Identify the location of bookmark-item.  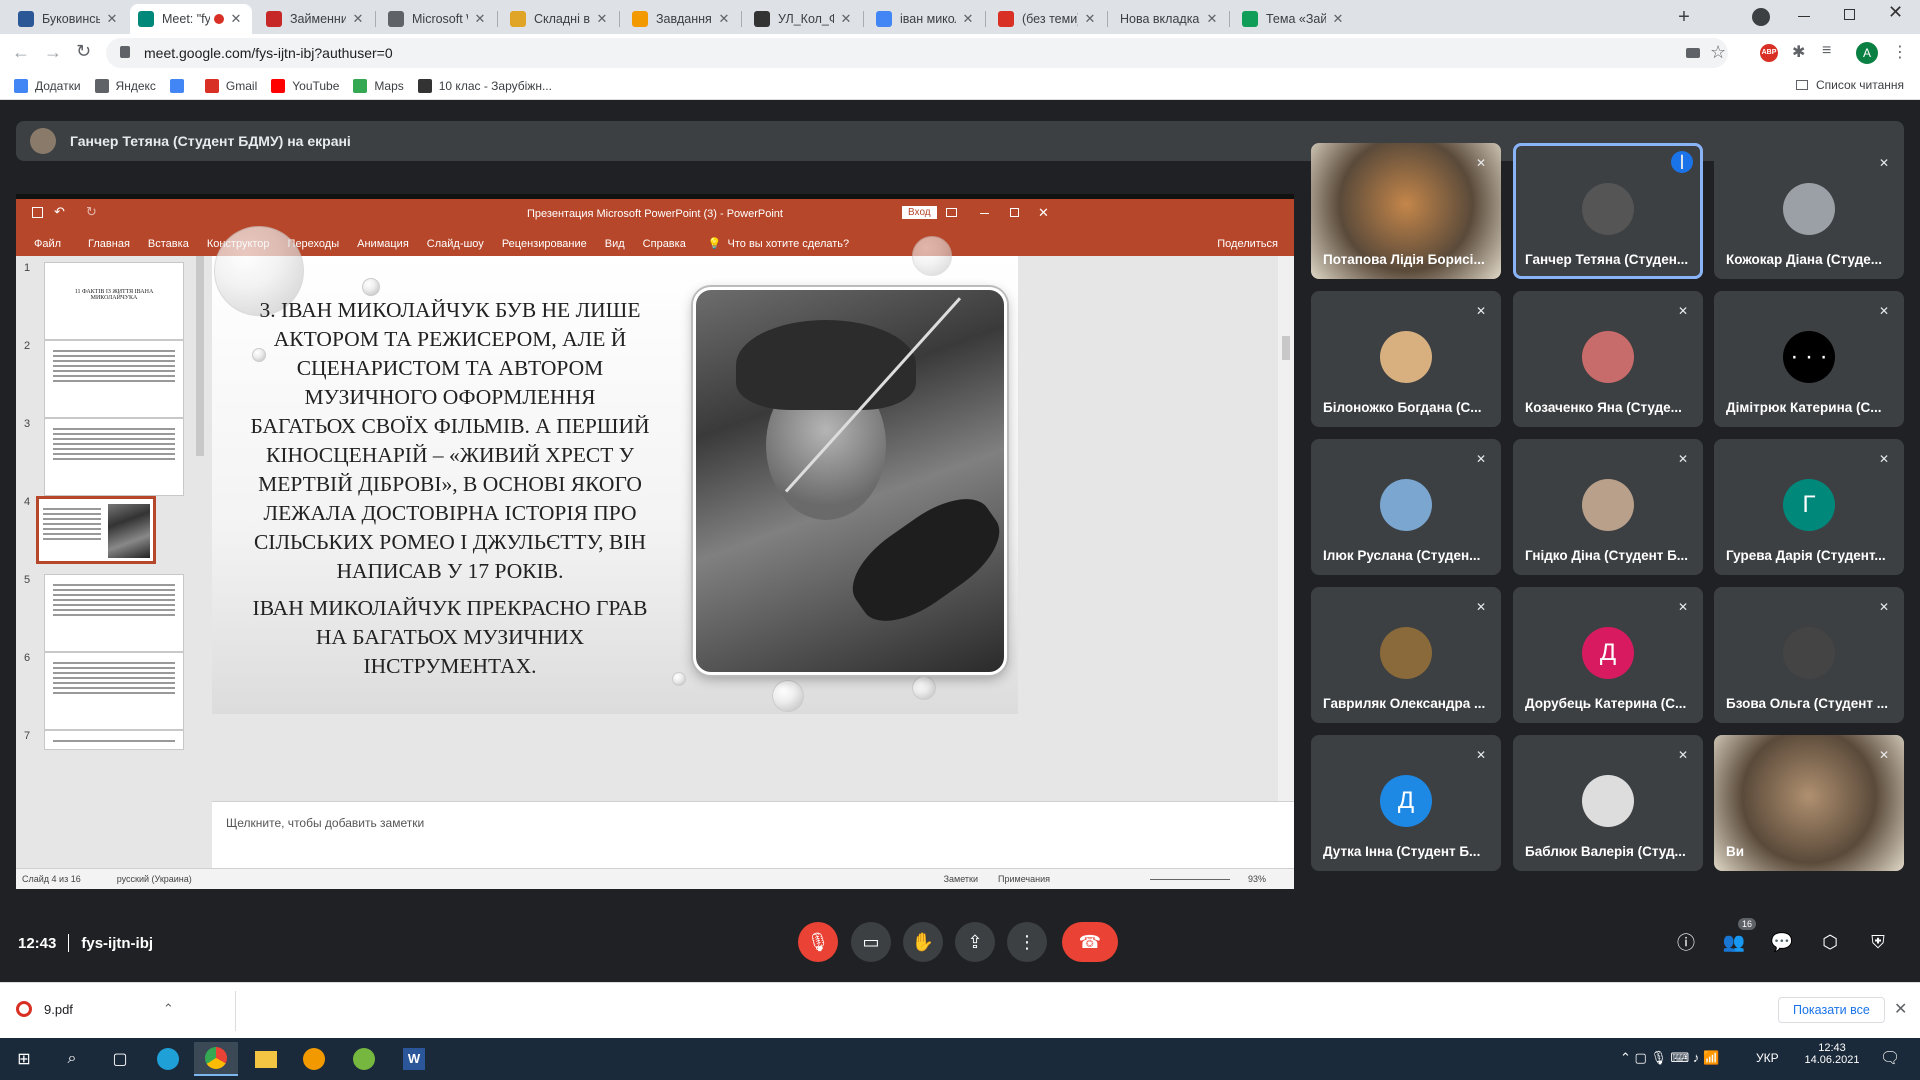
(180, 85).